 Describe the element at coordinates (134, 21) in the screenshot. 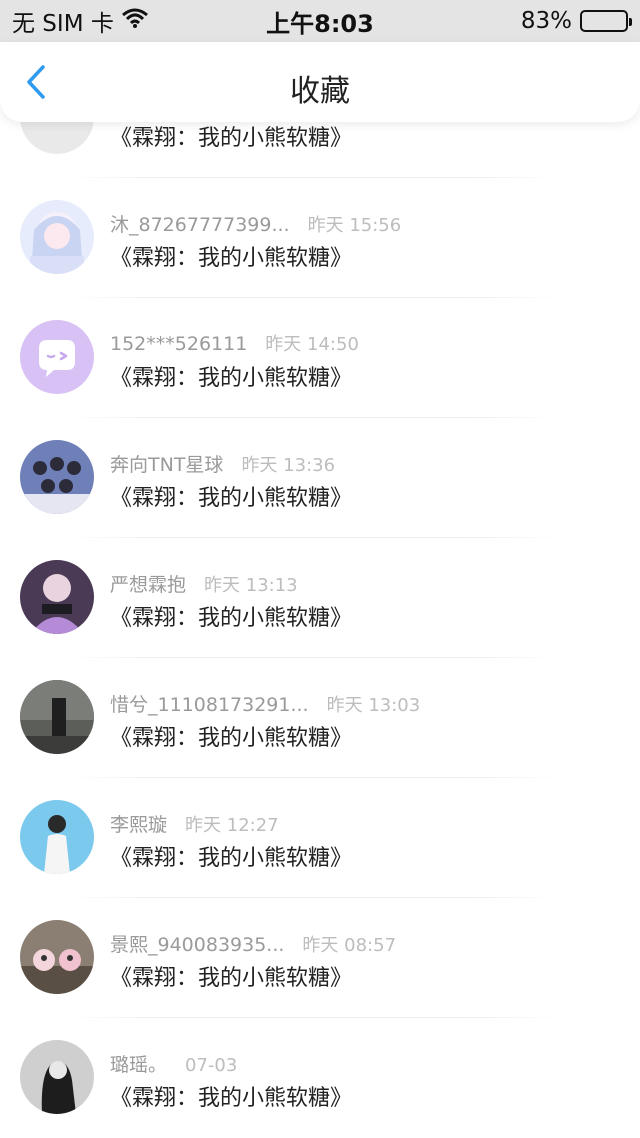

I see `wifi-icon` at that location.